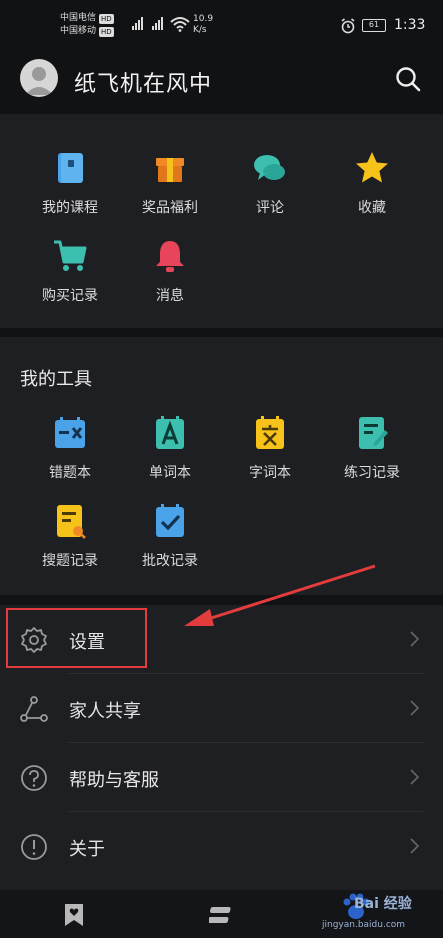  Describe the element at coordinates (143, 82) in the screenshot. I see `username: 纸飞机在风中` at that location.